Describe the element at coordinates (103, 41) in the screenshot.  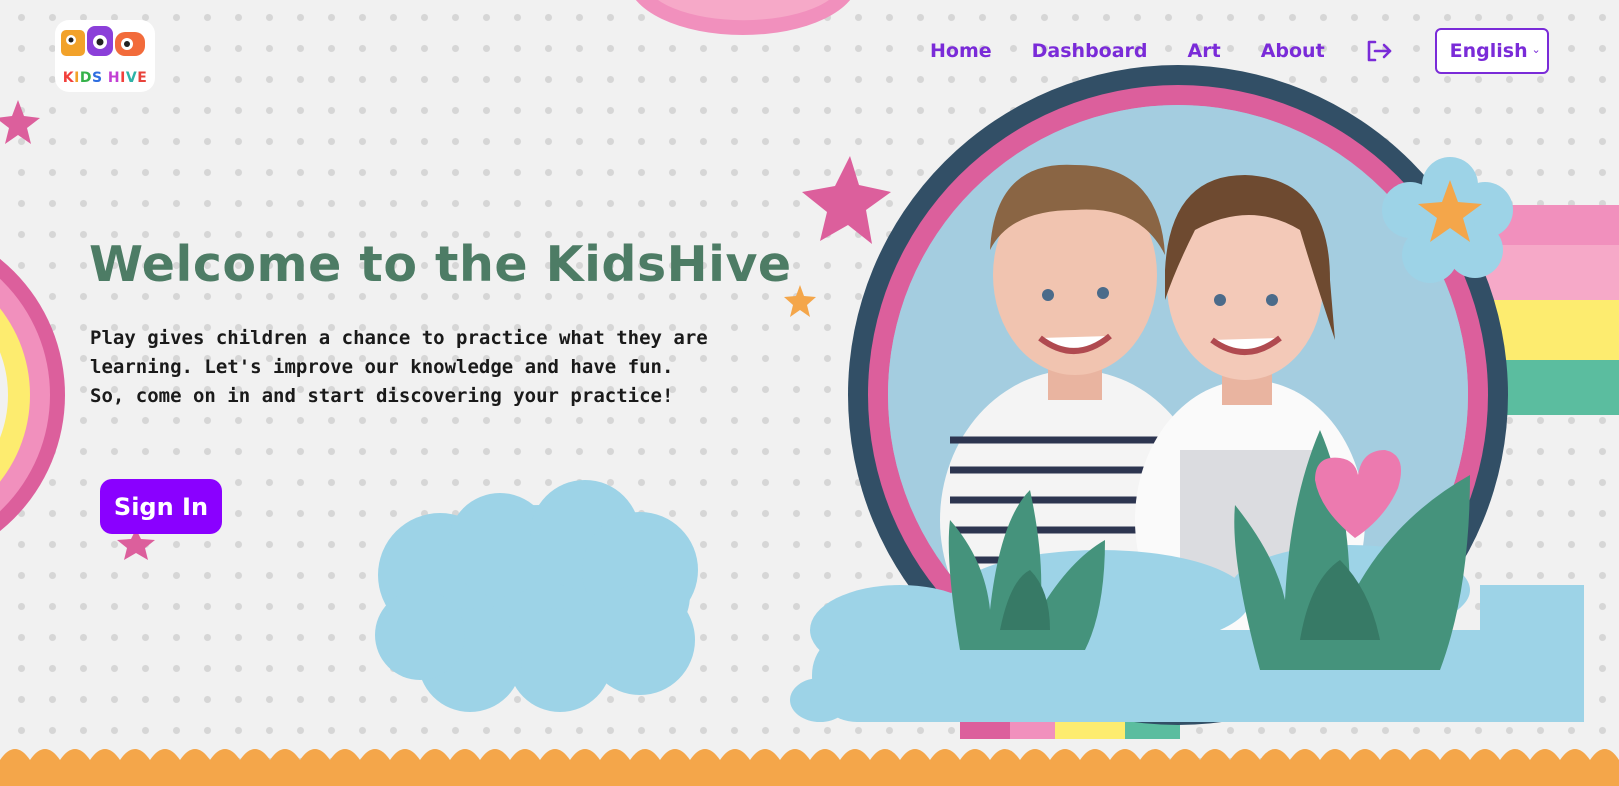
I see `logo-mascots-icon` at that location.